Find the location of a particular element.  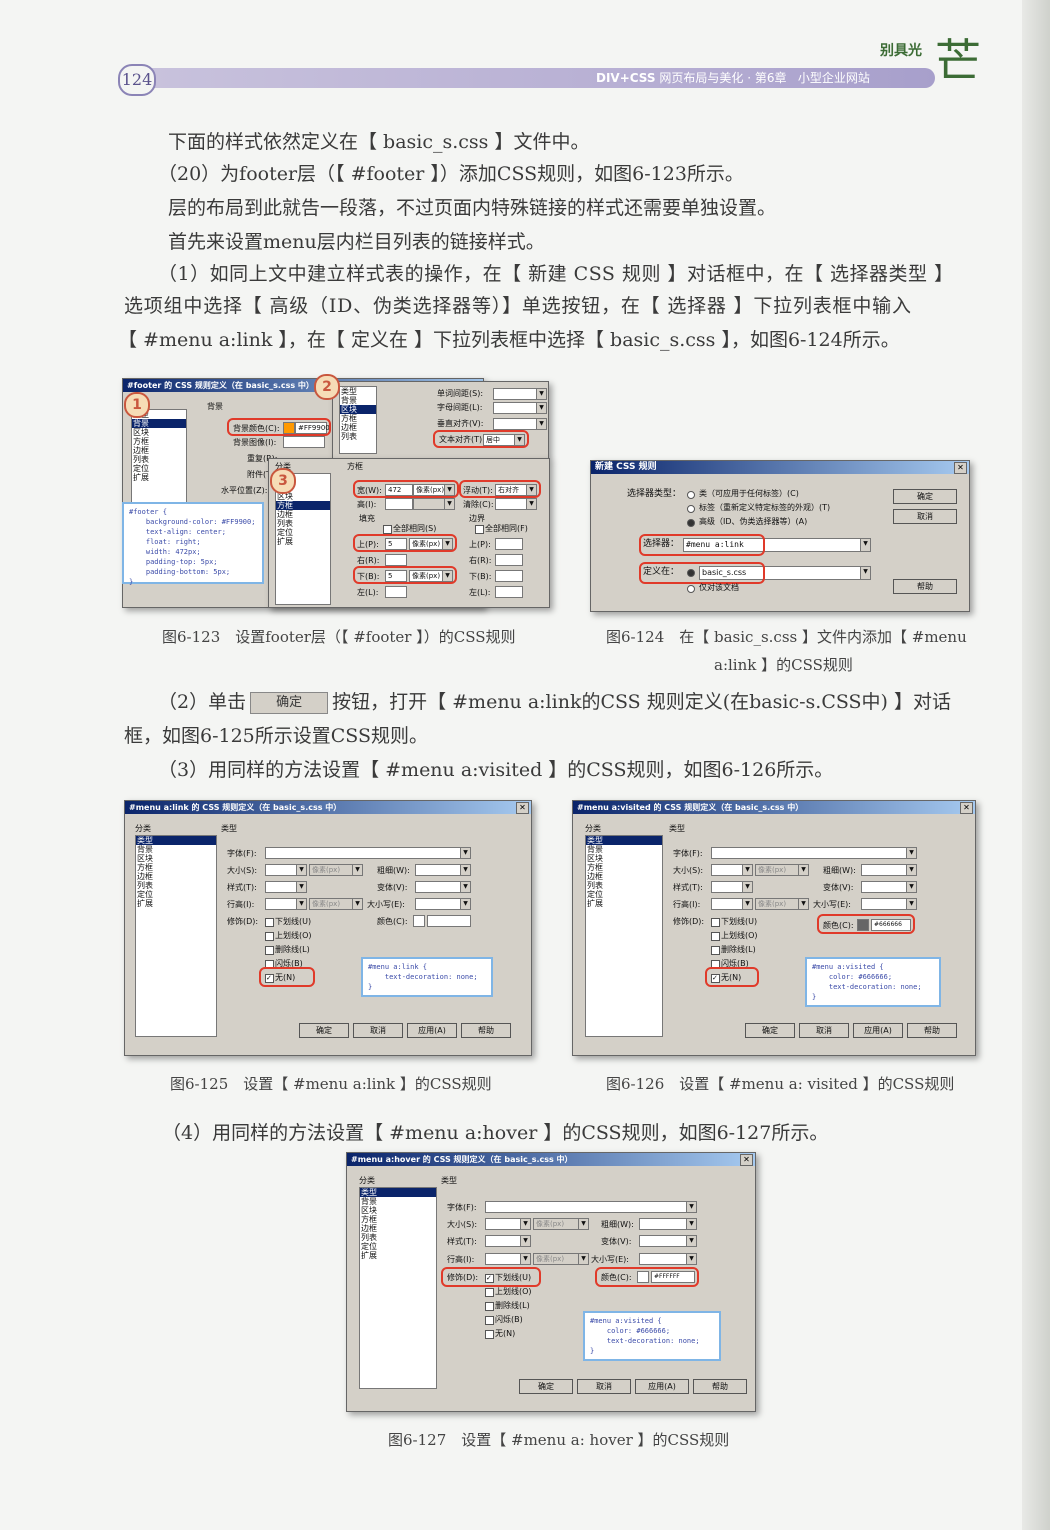

same-all-checkbox is located at coordinates (387, 529).